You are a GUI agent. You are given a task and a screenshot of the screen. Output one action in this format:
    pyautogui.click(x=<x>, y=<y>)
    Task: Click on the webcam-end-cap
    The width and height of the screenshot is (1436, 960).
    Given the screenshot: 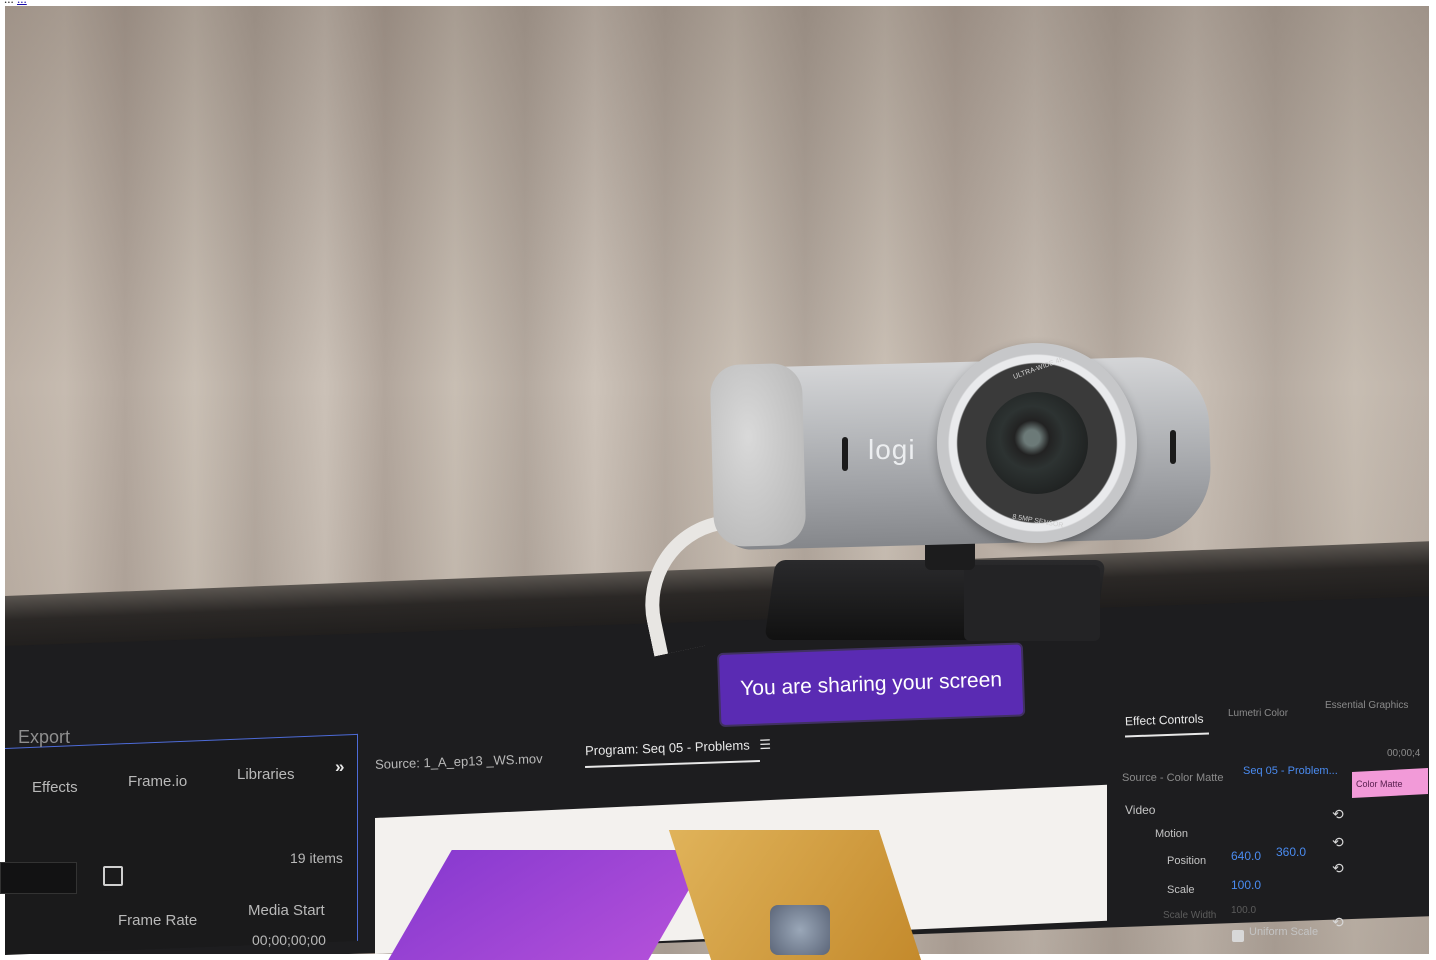 What is the action you would take?
    pyautogui.click(x=758, y=455)
    